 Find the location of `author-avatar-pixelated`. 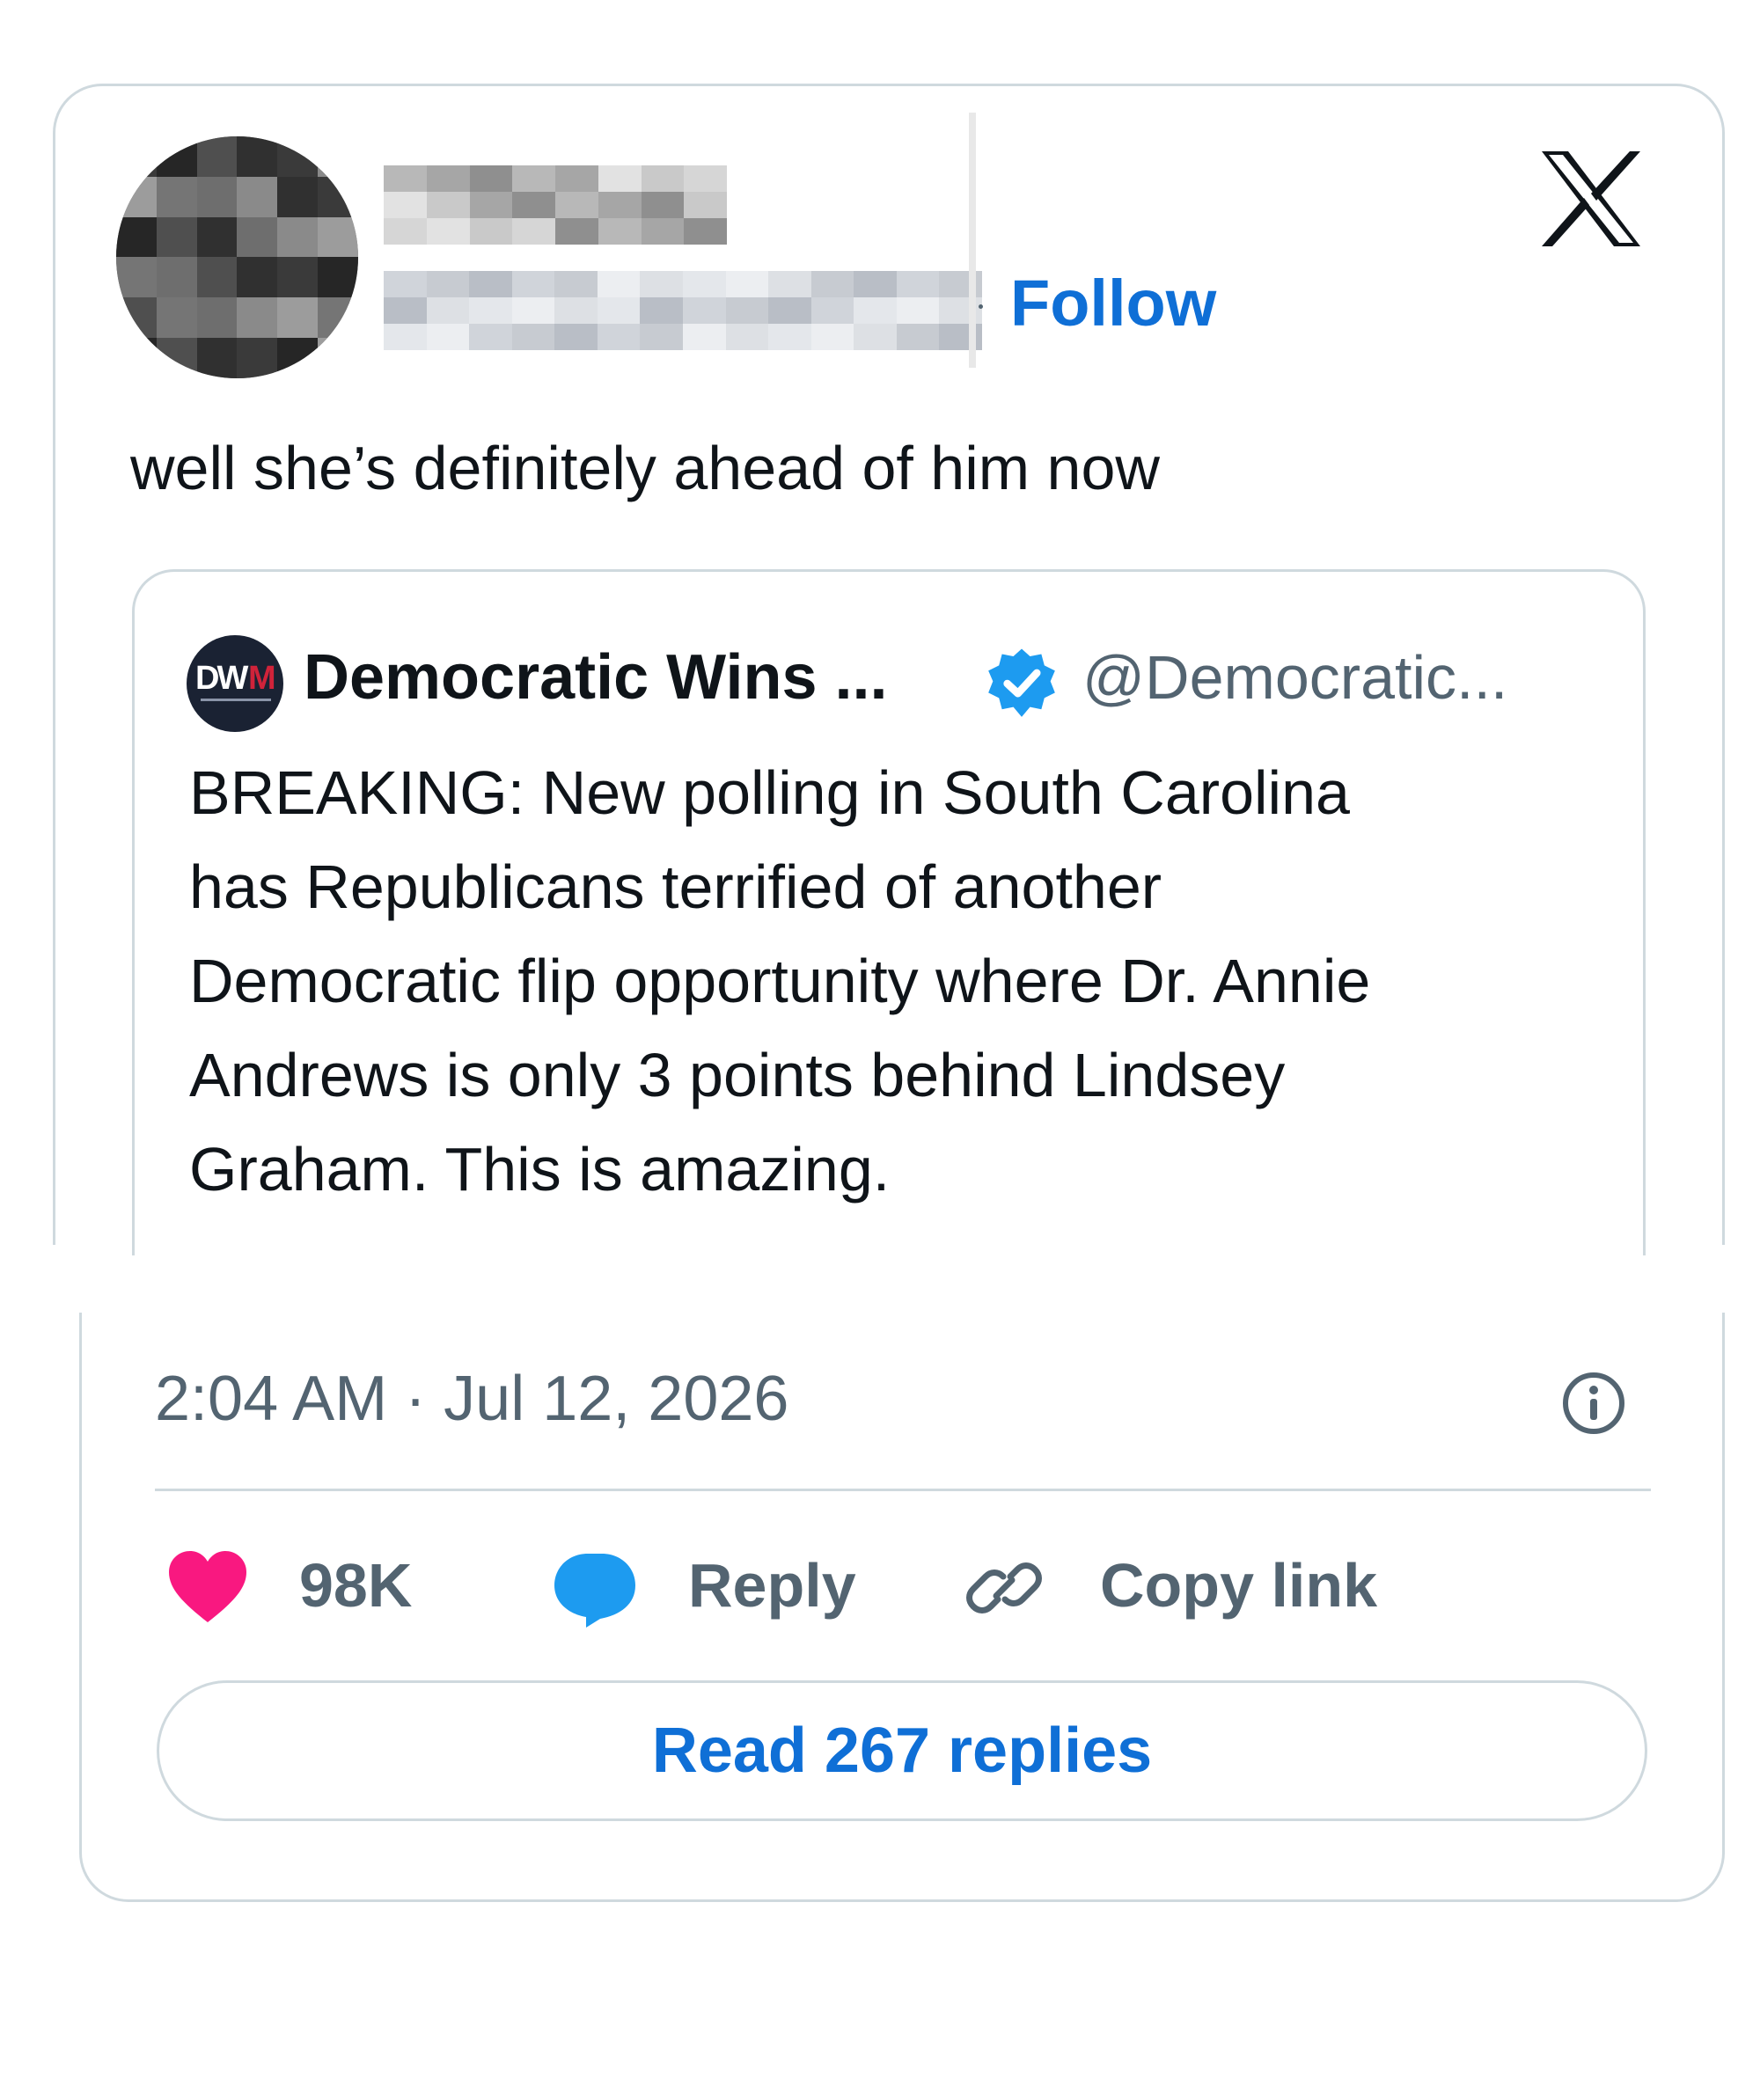

author-avatar-pixelated is located at coordinates (237, 257).